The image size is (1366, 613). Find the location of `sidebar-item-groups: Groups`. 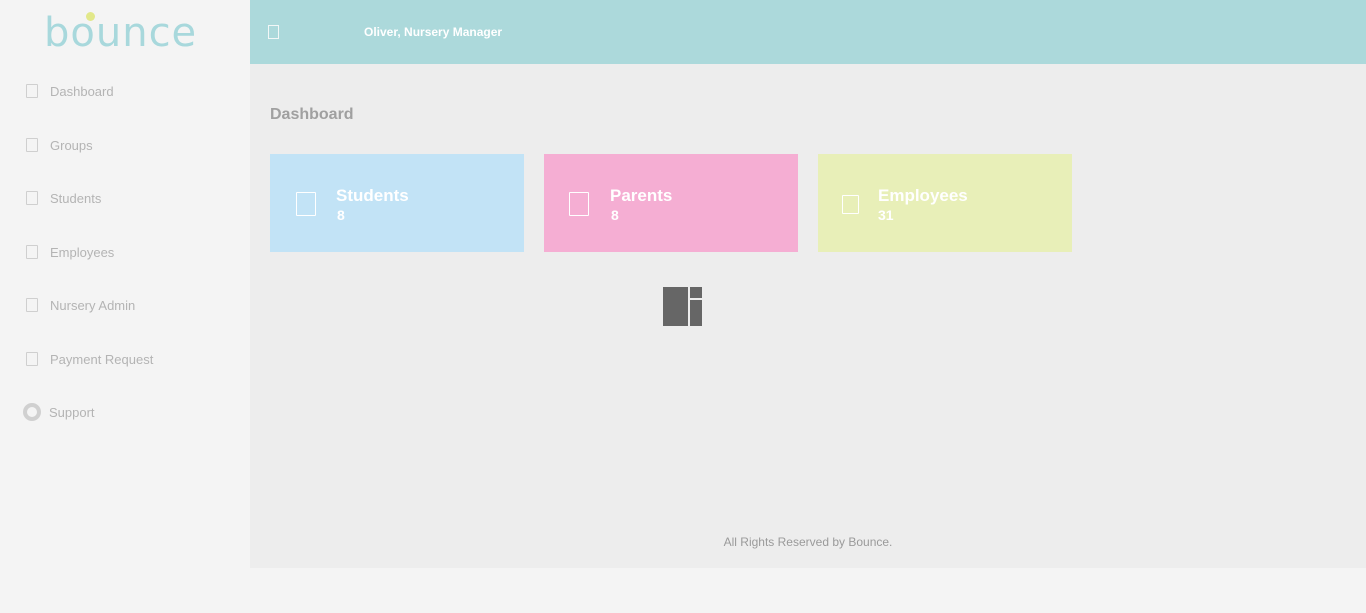

sidebar-item-groups: Groups is located at coordinates (125, 145).